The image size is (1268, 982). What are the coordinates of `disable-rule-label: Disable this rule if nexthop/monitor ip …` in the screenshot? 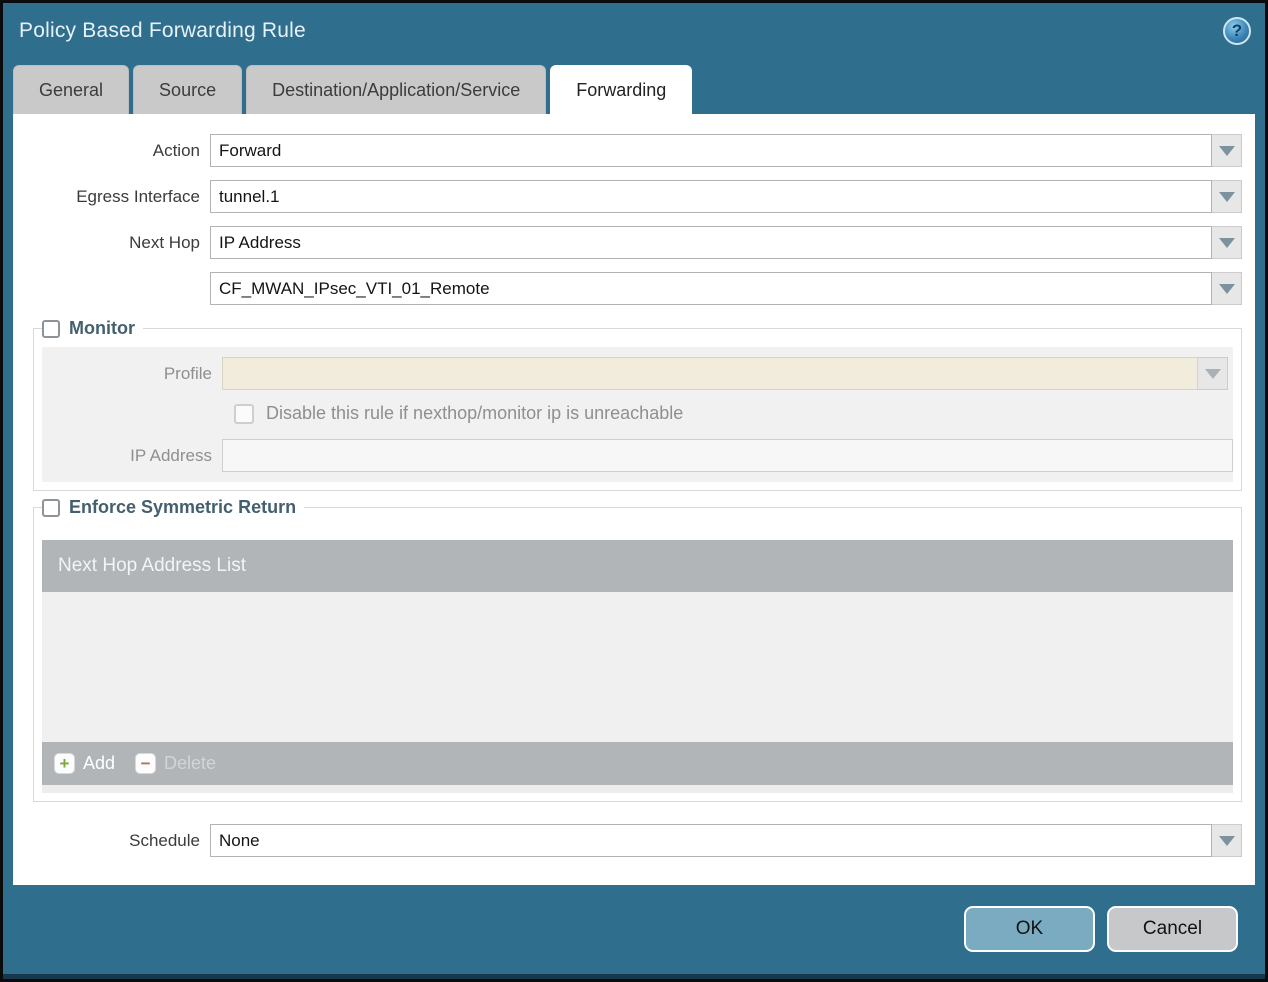 It's located at (475, 413).